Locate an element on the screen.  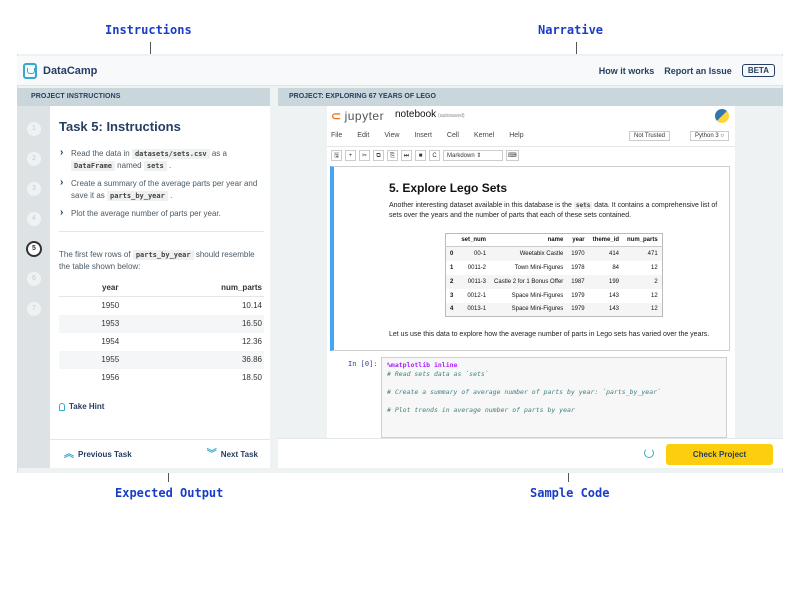
top-nav: How it works Report an Issue BETA is located at coordinates (687, 70).